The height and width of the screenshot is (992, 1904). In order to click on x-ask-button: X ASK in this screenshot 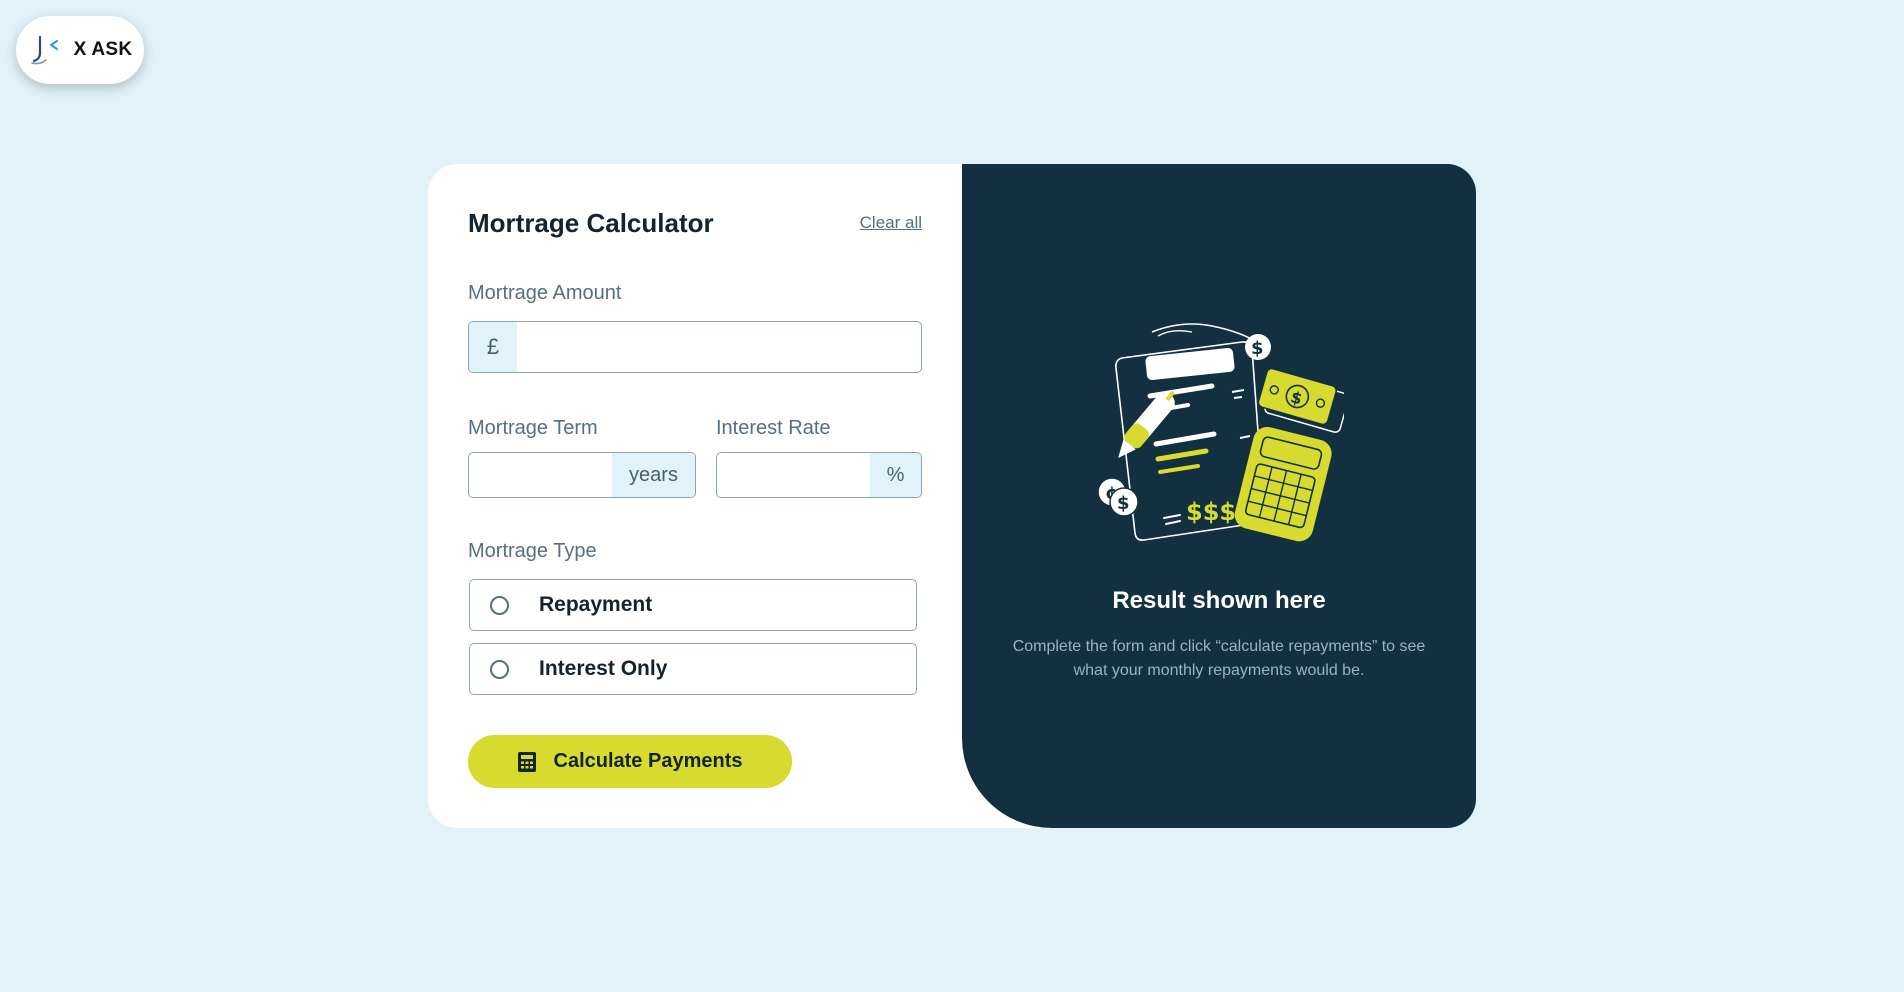, I will do `click(80, 50)`.